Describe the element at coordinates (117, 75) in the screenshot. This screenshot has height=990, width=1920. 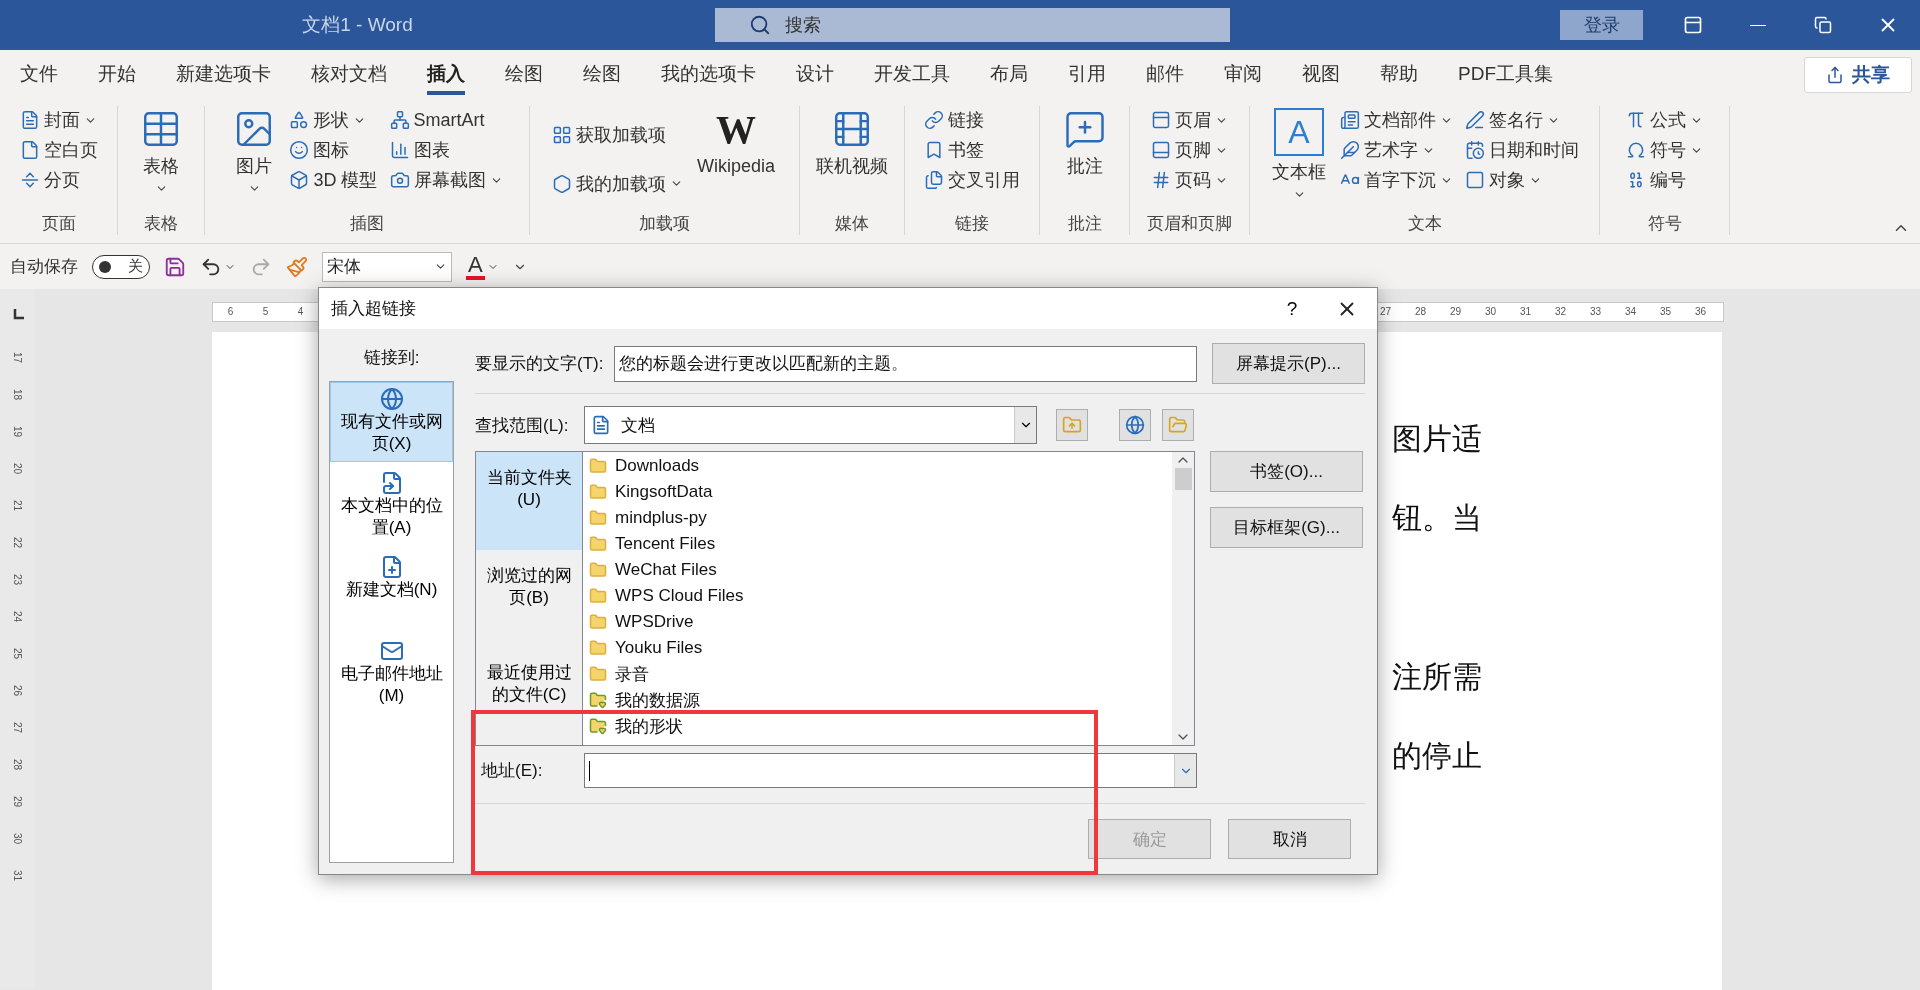
I see `ribbon-tab: 开始` at that location.